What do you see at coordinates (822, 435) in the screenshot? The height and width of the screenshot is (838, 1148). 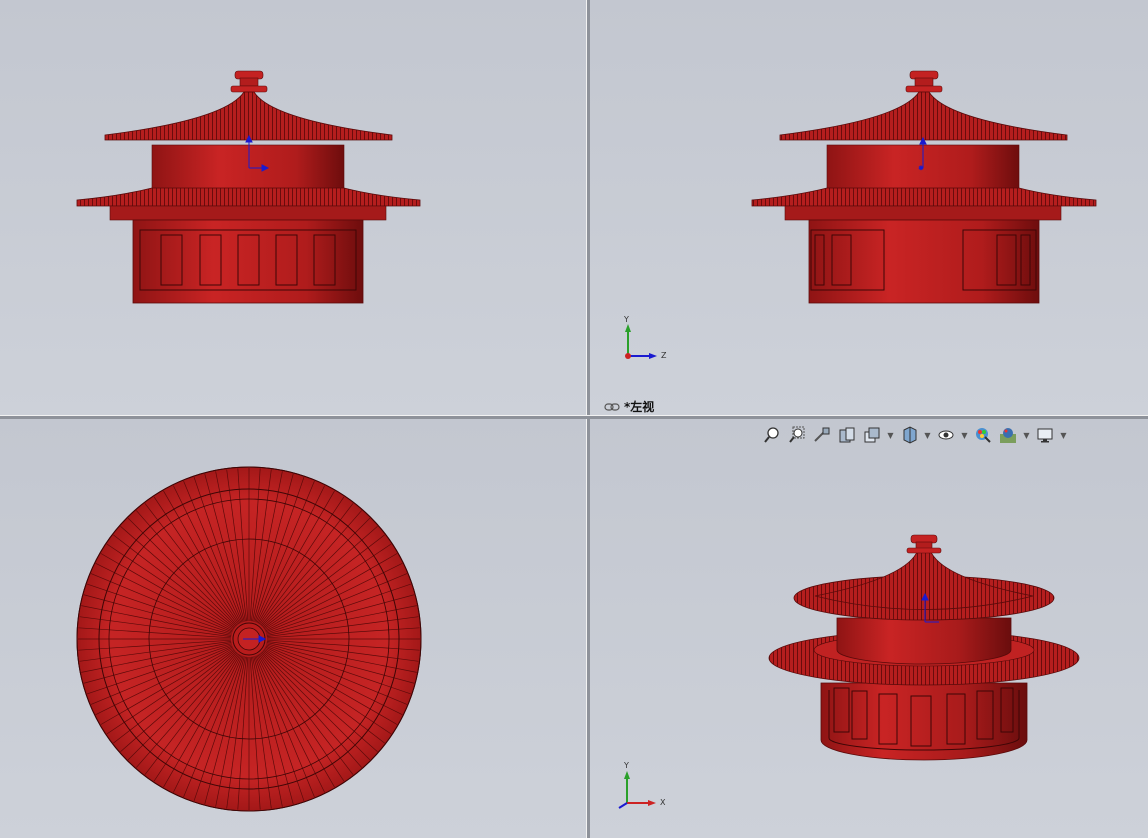 I see `previous-view-icon` at bounding box center [822, 435].